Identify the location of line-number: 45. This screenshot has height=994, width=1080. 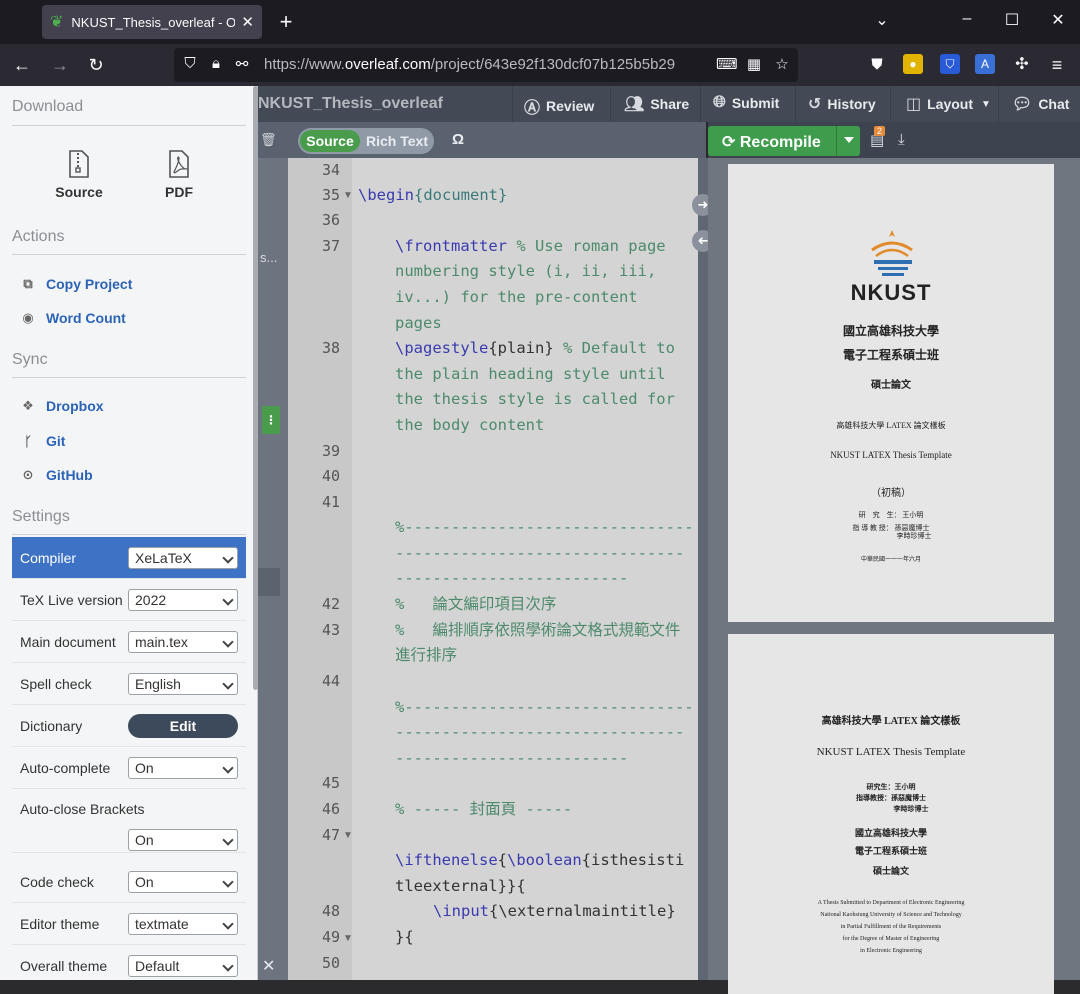
(330, 783).